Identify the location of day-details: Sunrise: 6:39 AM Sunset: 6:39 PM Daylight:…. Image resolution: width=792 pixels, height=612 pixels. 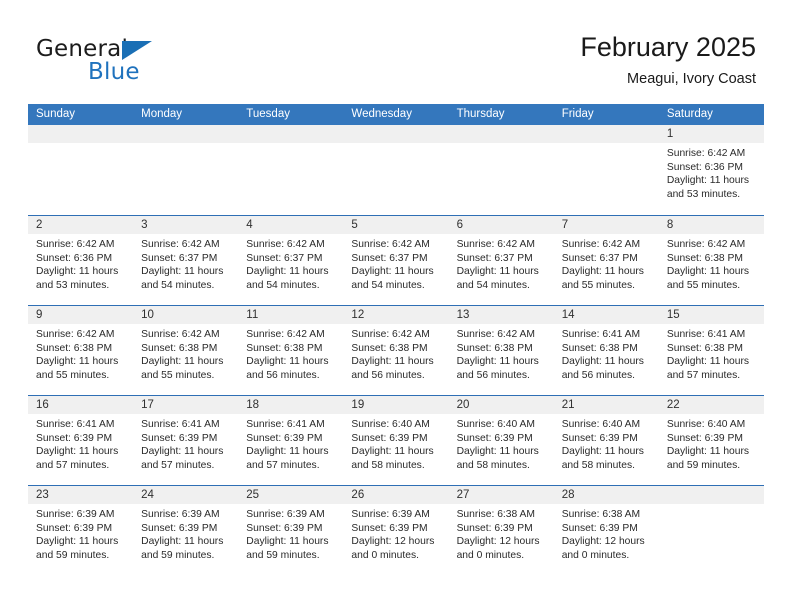
(80, 533).